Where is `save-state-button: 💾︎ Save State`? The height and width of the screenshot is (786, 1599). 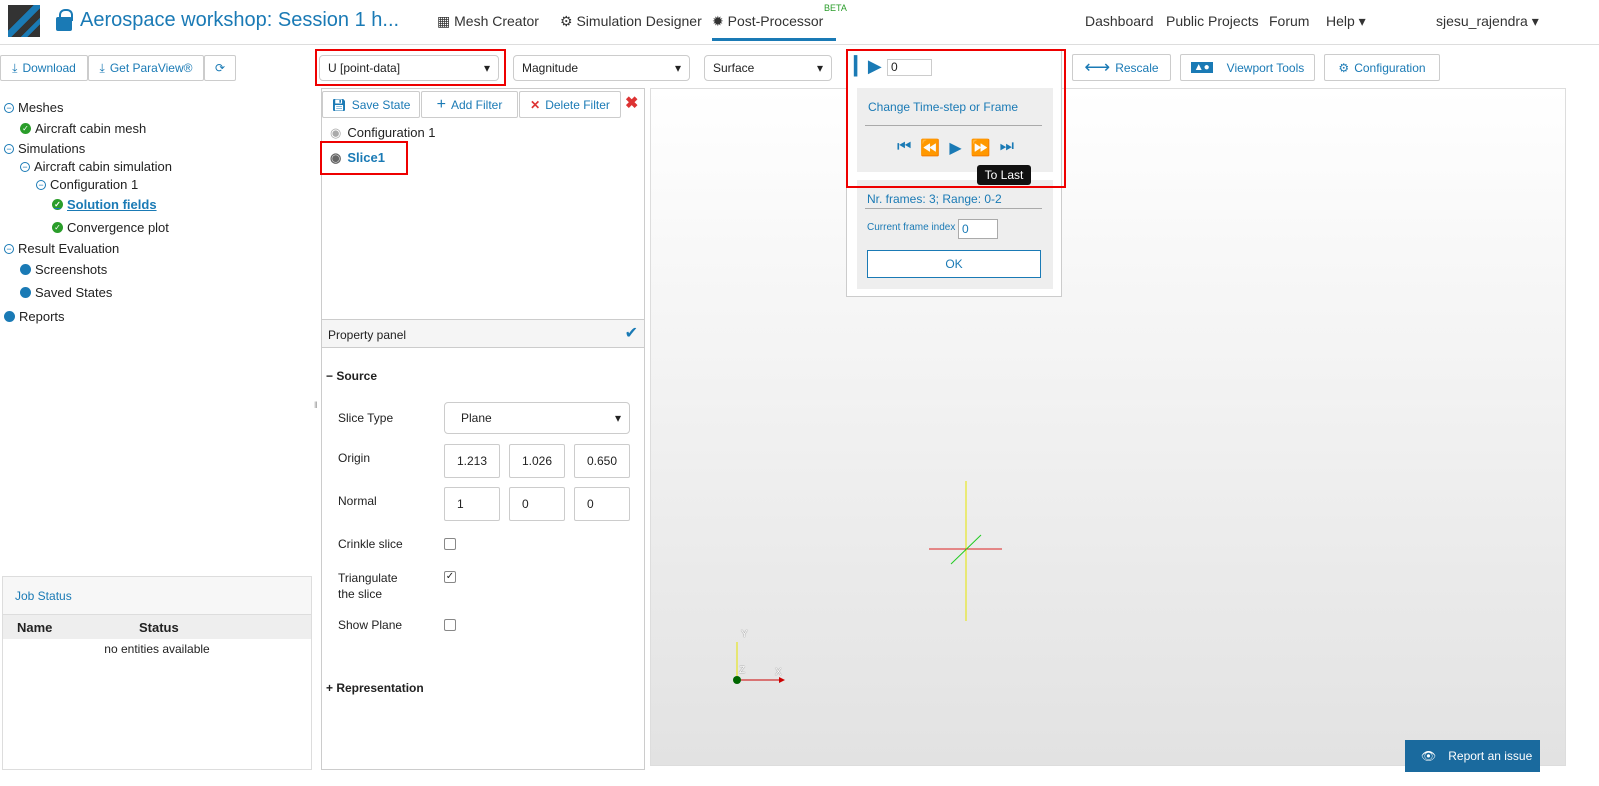
save-state-button: 💾︎ Save State is located at coordinates (371, 104).